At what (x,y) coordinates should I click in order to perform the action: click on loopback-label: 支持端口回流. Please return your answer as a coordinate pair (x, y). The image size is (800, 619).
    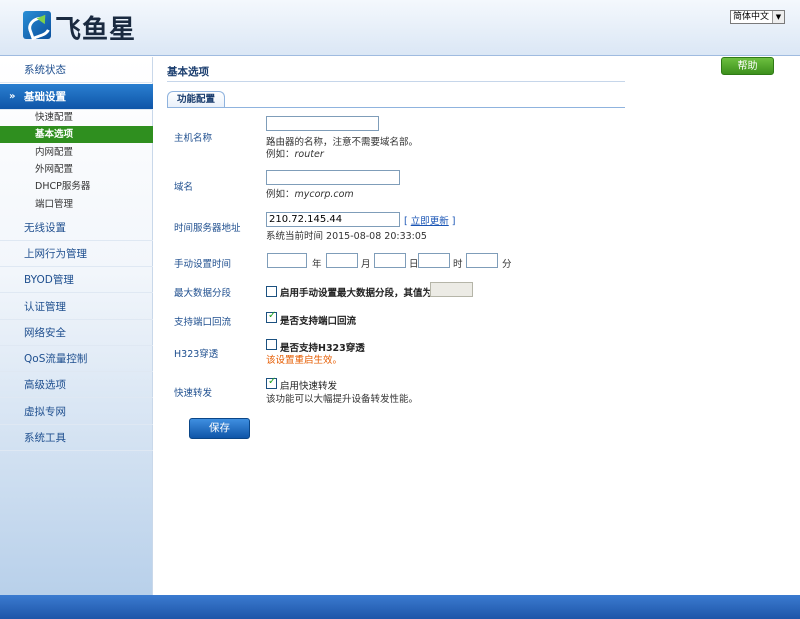
    Looking at the image, I should click on (203, 322).